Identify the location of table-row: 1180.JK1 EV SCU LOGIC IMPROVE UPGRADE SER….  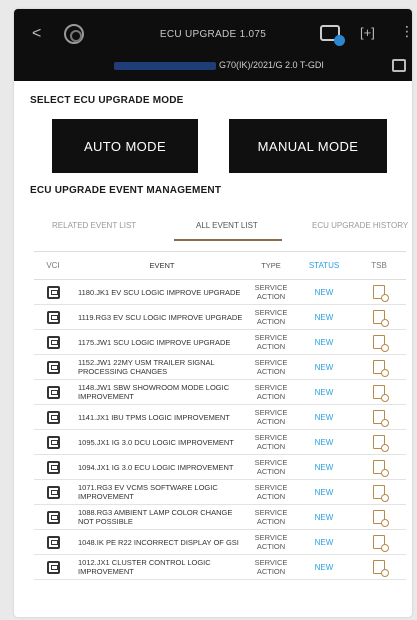
(220, 292).